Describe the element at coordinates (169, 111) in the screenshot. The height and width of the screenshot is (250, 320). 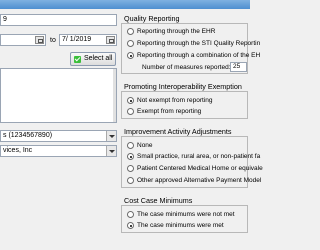
I see `interop-option-label: Exempt from reporting` at that location.